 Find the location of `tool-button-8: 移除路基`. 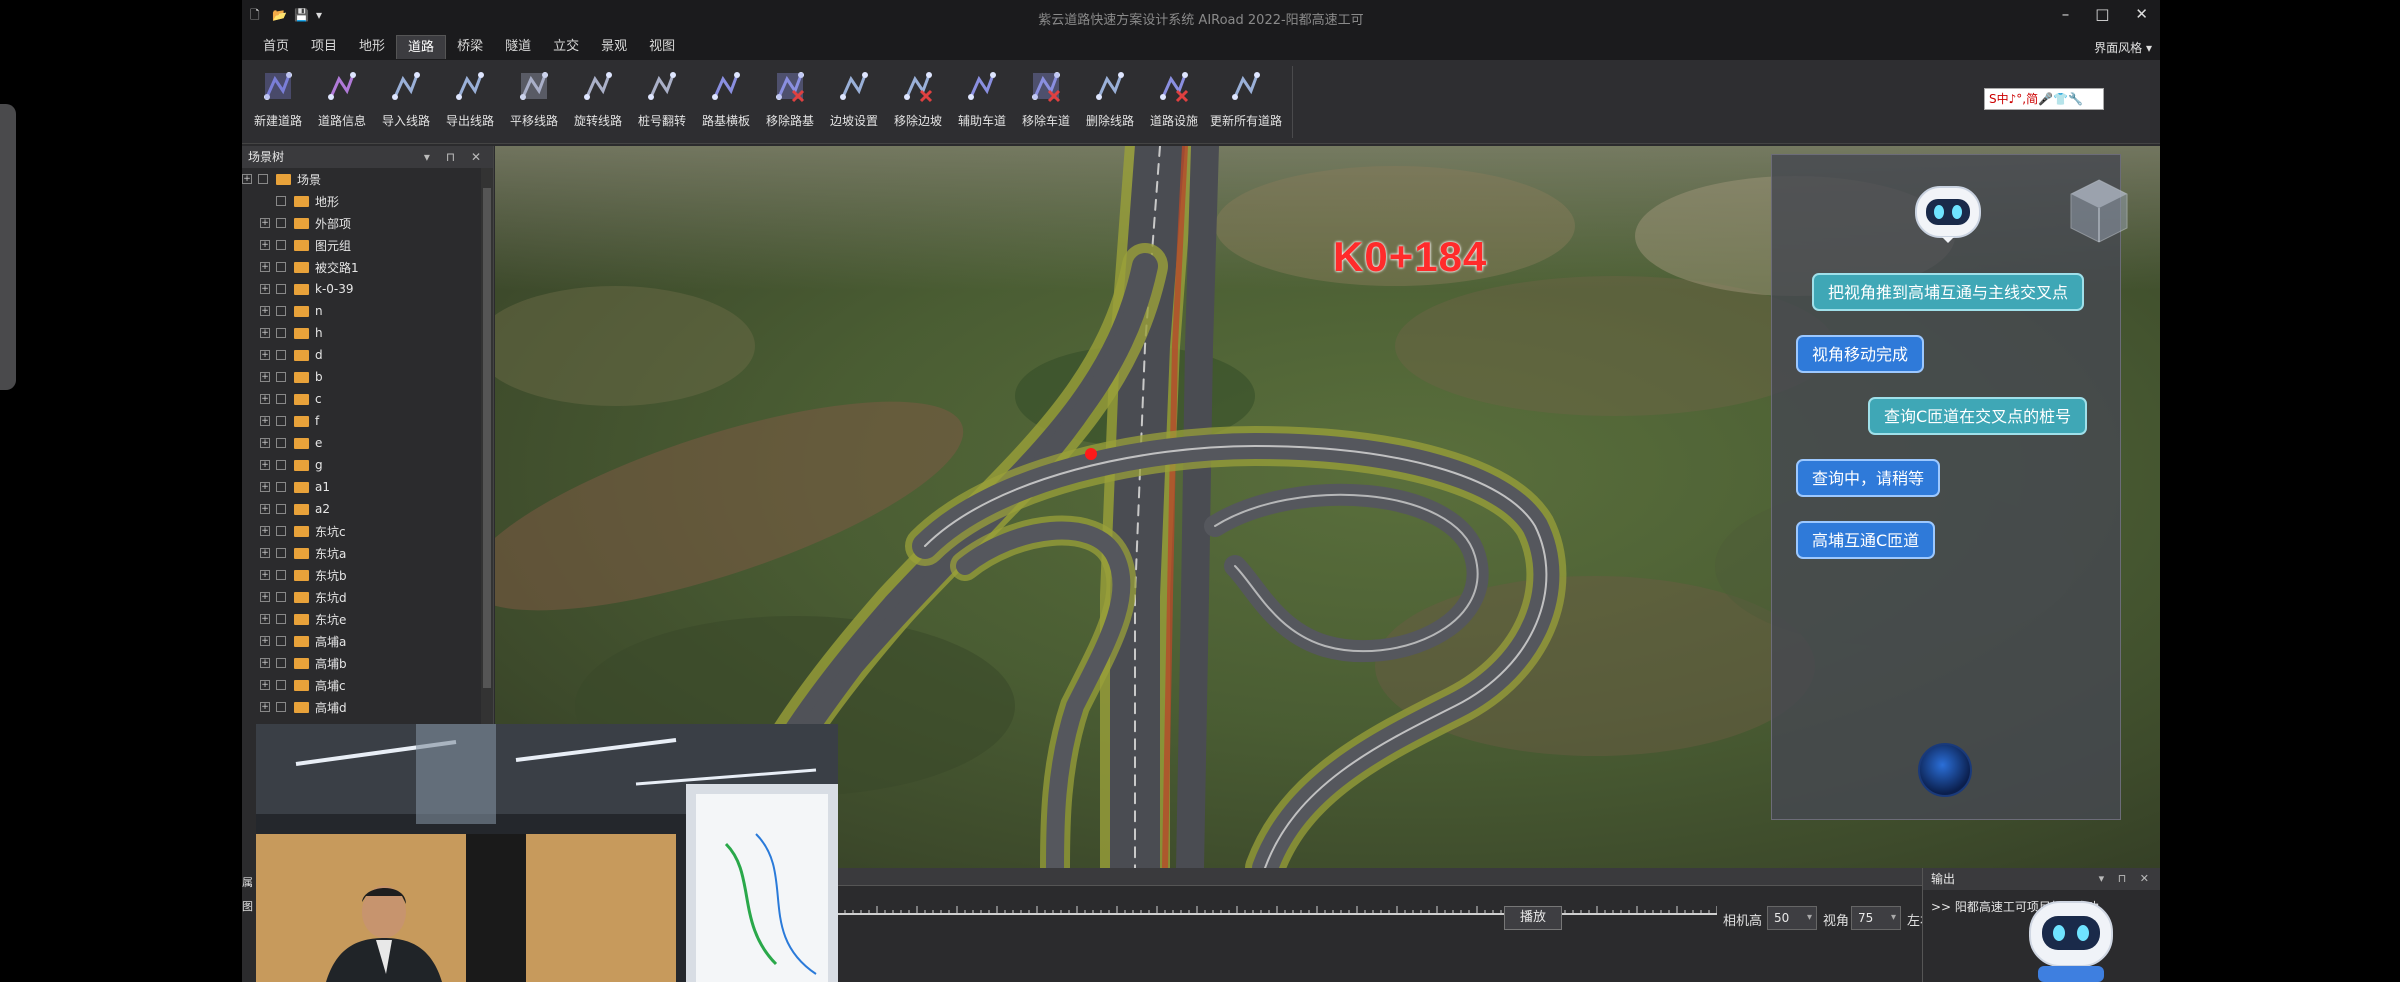

tool-button-8: 移除路基 is located at coordinates (790, 102).